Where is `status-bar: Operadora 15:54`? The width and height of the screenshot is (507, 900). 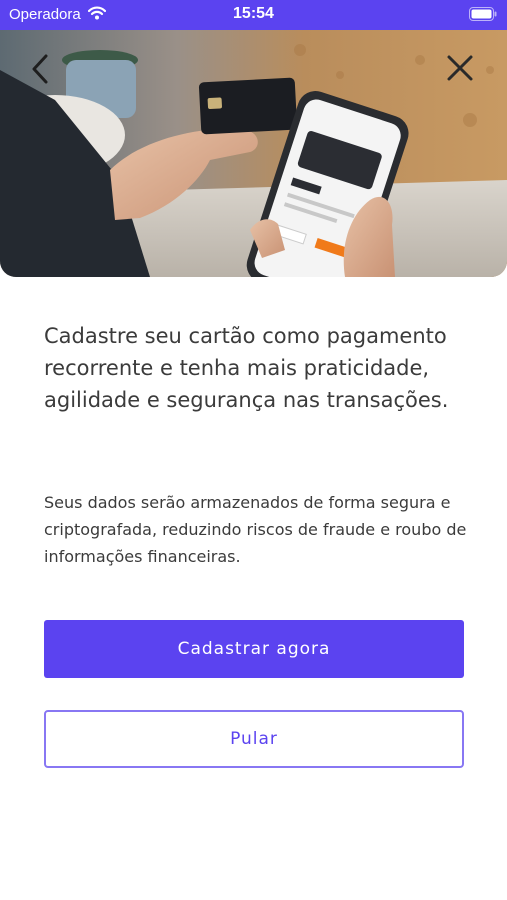 status-bar: Operadora 15:54 is located at coordinates (253, 15).